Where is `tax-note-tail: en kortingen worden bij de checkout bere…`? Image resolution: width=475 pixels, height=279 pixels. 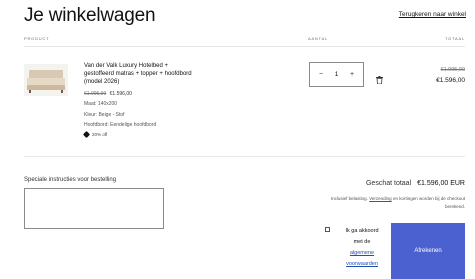
tax-note-tail: en kortingen worden bij de checkout bere… is located at coordinates (428, 202).